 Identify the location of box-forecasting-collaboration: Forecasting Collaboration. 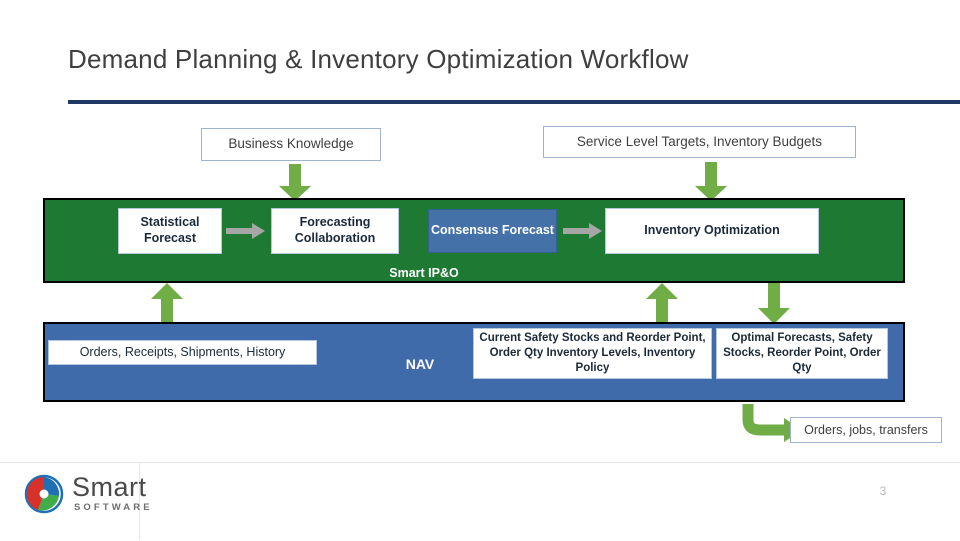
(335, 231).